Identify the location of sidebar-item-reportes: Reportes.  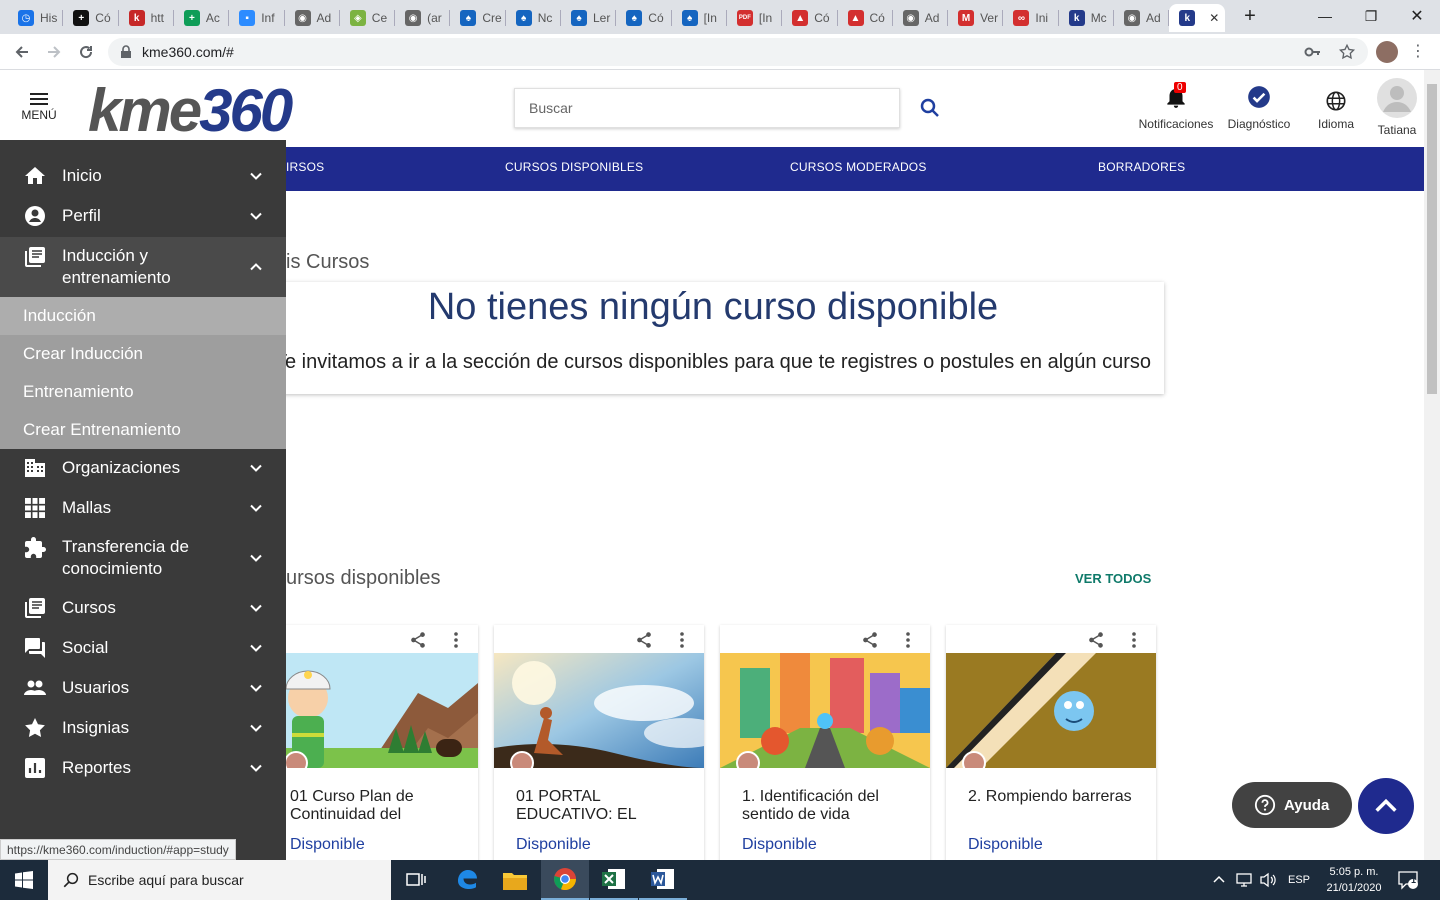
(143, 768).